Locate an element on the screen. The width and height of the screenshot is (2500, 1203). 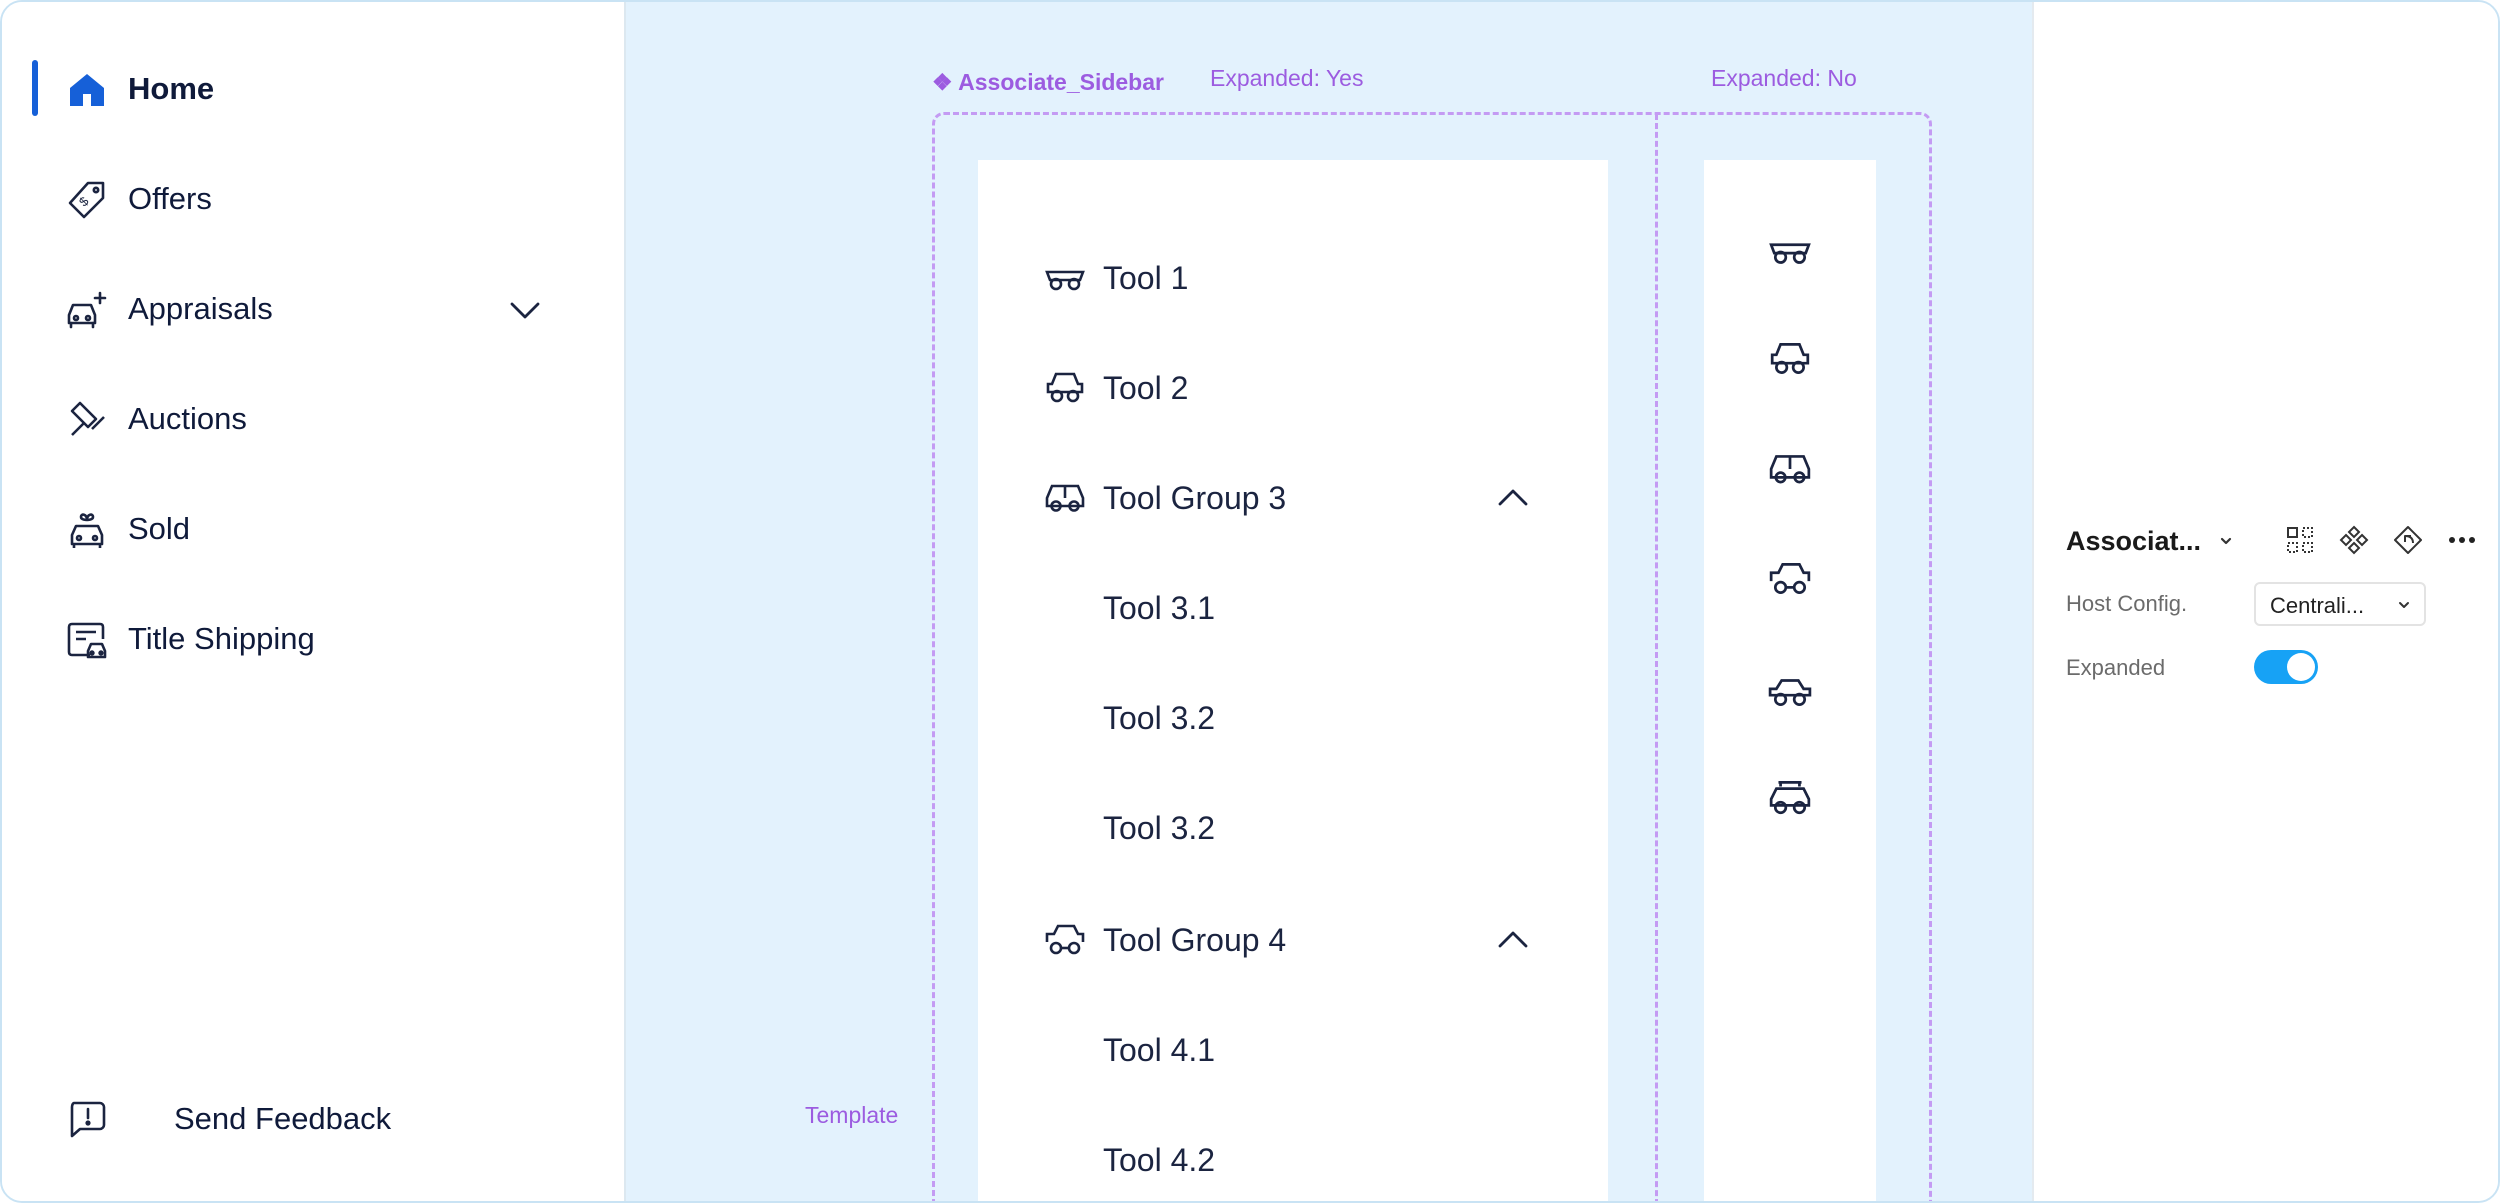
sidebar-item-label: Appraisals is located at coordinates (200, 308).